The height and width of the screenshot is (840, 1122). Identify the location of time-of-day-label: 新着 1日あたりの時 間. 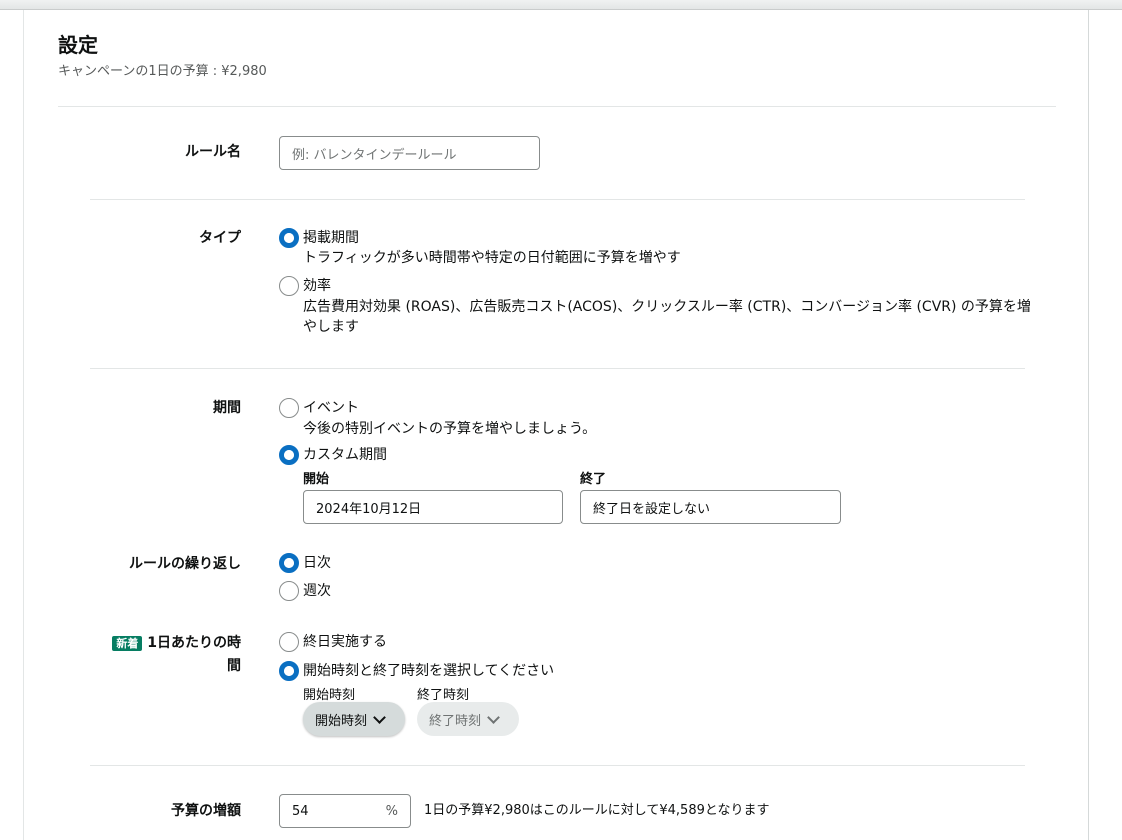
(141, 654).